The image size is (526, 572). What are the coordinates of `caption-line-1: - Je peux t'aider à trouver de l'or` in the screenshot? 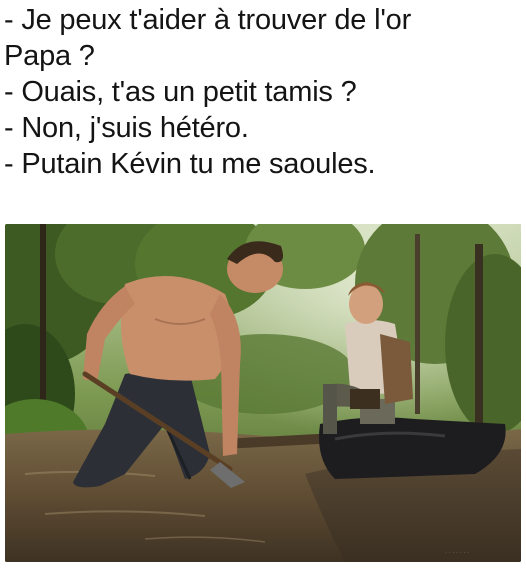 It's located at (208, 20).